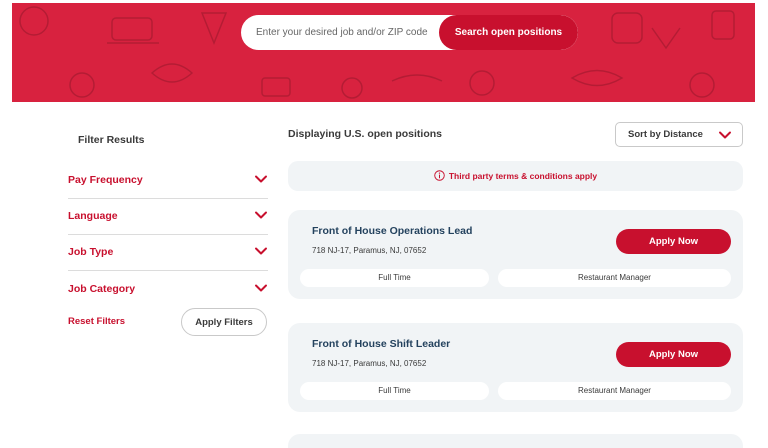  Describe the element at coordinates (381, 344) in the screenshot. I see `job-title: Front of House Shift Leader` at that location.